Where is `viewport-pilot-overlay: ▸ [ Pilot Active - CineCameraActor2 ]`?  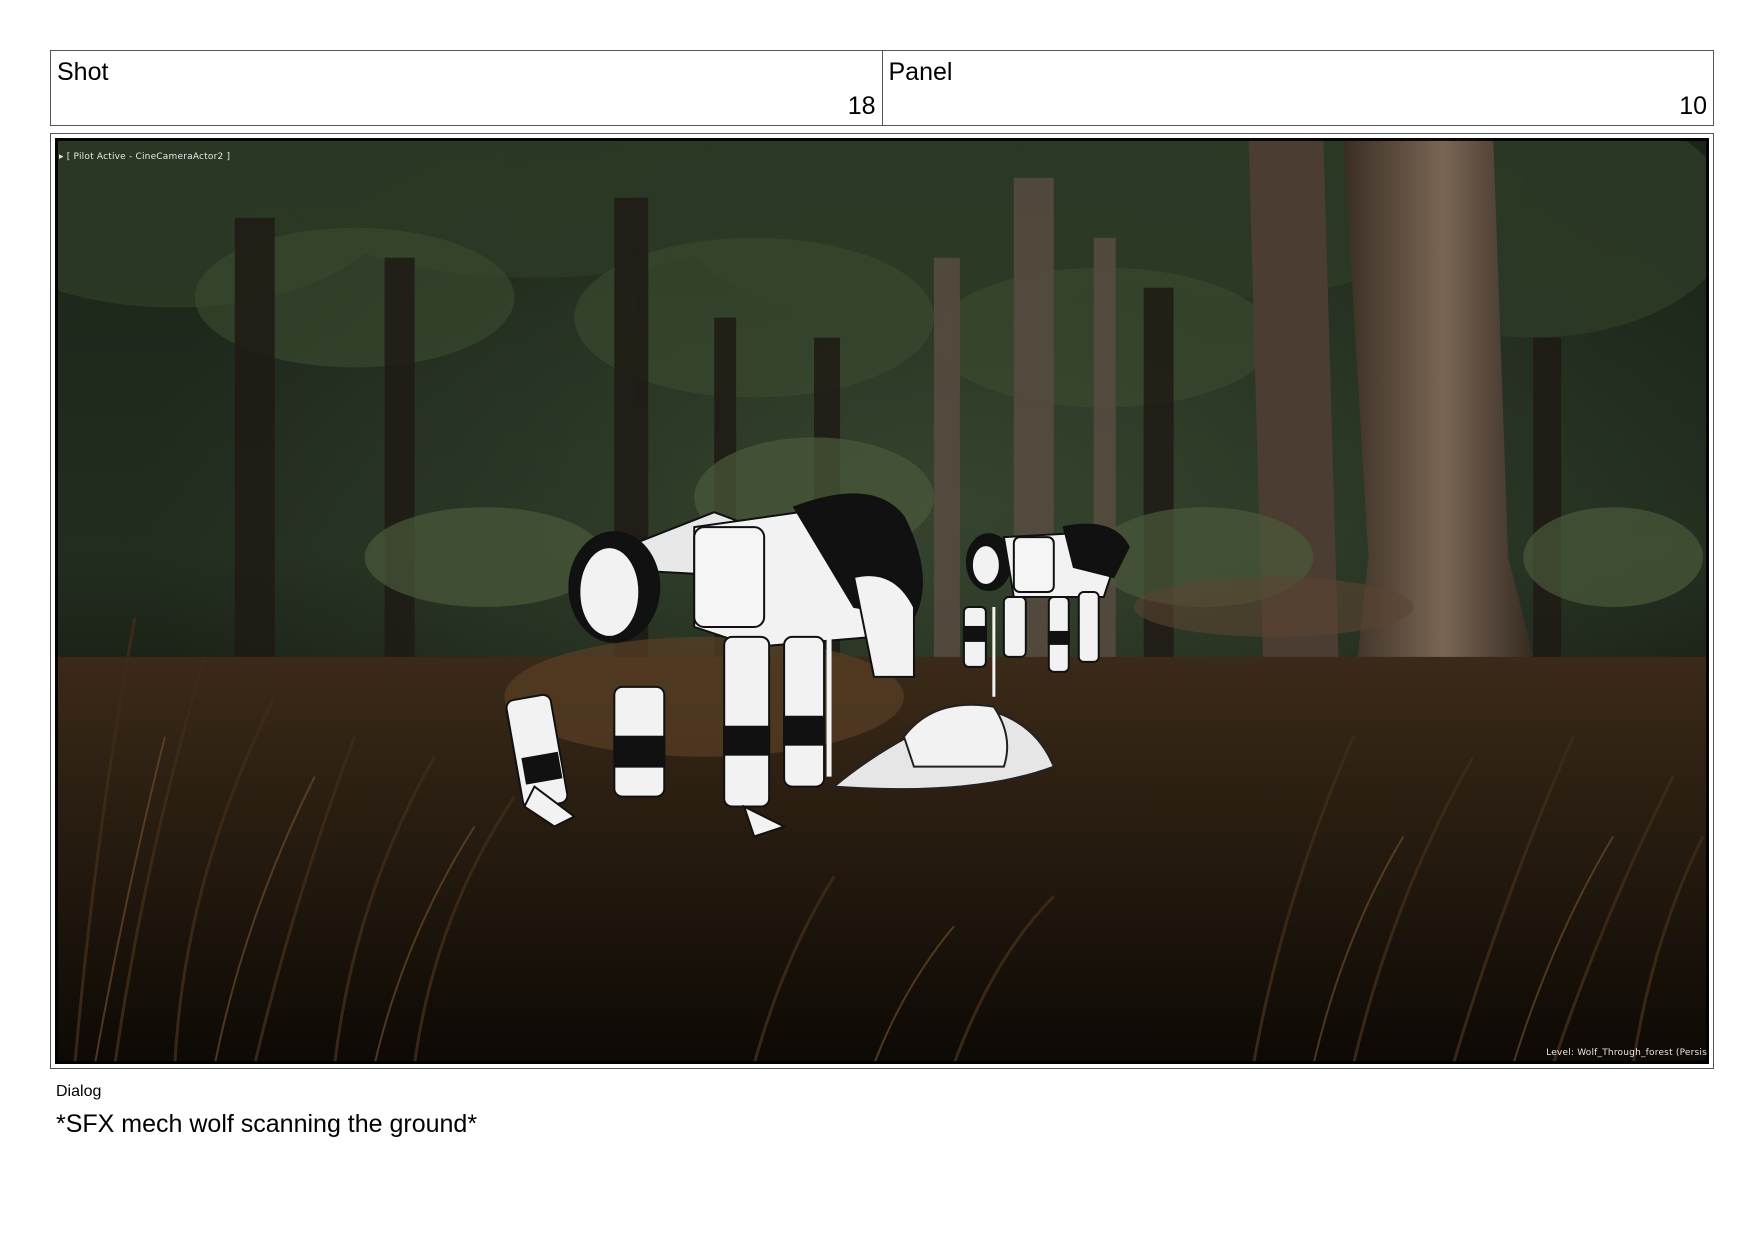
viewport-pilot-overlay: ▸ [ Pilot Active - CineCameraActor2 ] is located at coordinates (145, 157).